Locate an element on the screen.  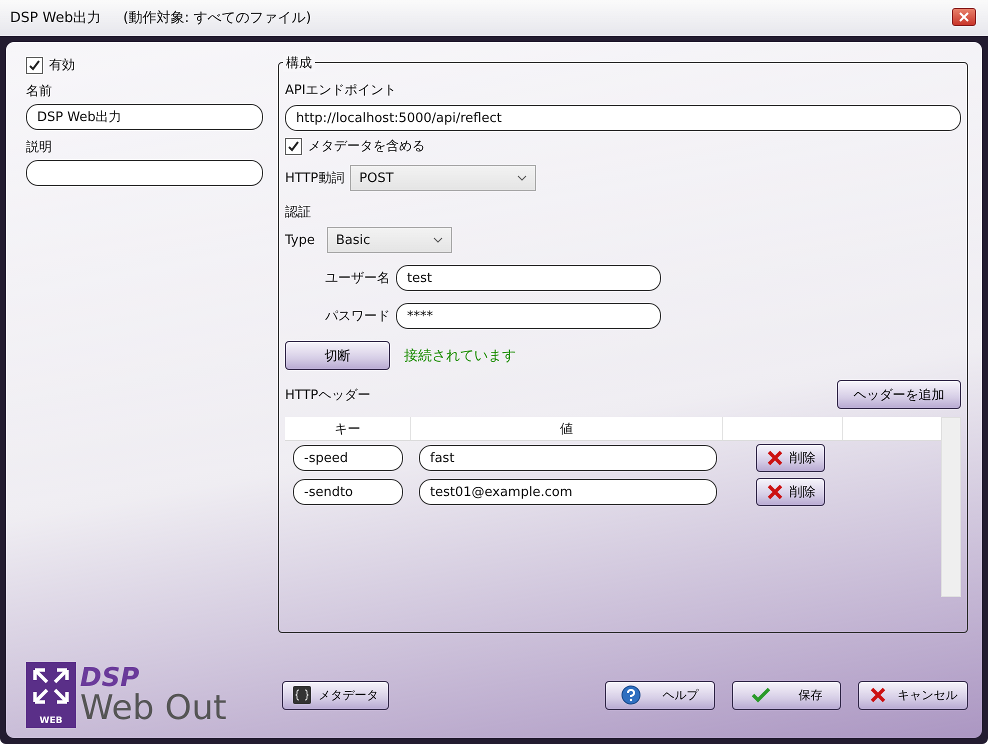
braces-icon is located at coordinates (301, 695).